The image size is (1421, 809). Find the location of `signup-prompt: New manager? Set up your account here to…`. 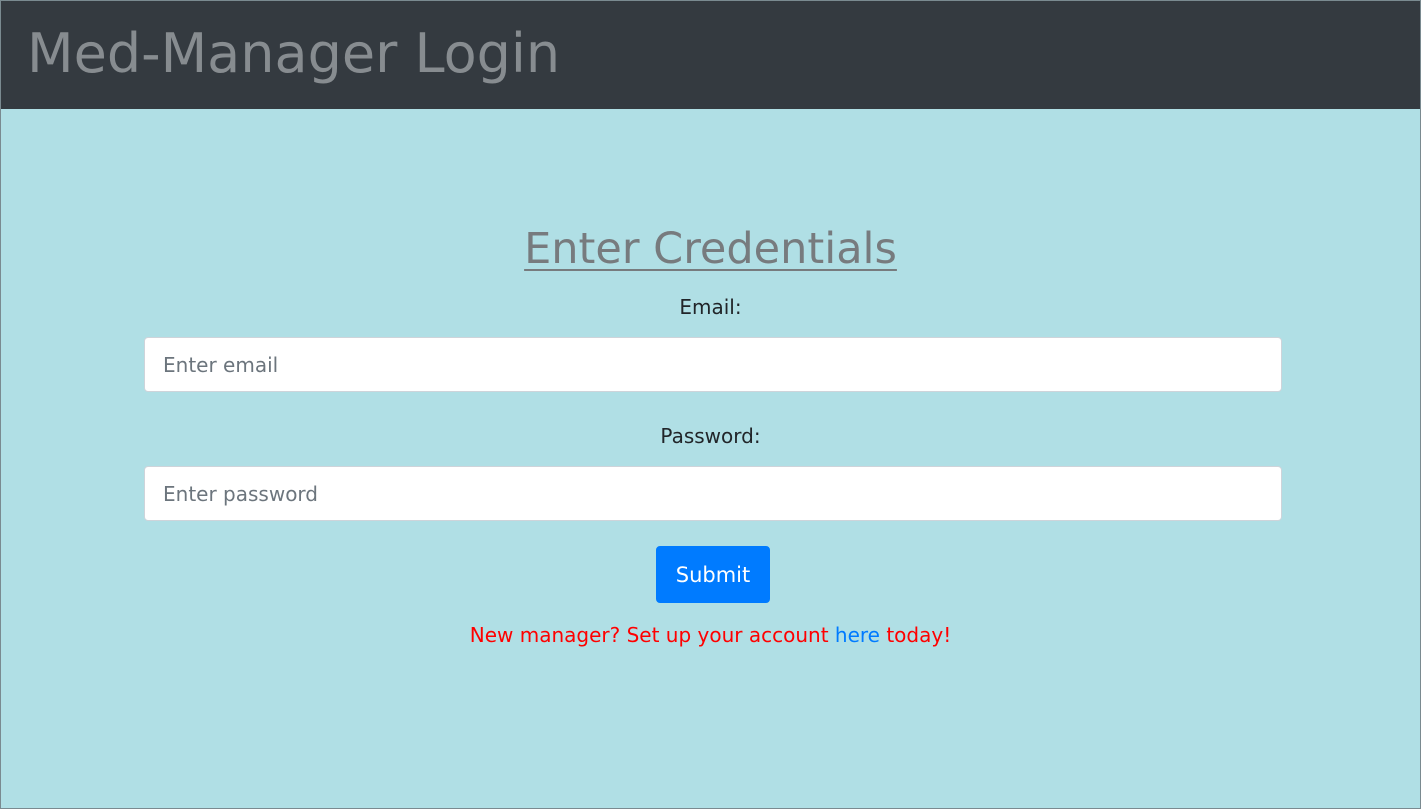

signup-prompt: New manager? Set up your account here to… is located at coordinates (710, 635).